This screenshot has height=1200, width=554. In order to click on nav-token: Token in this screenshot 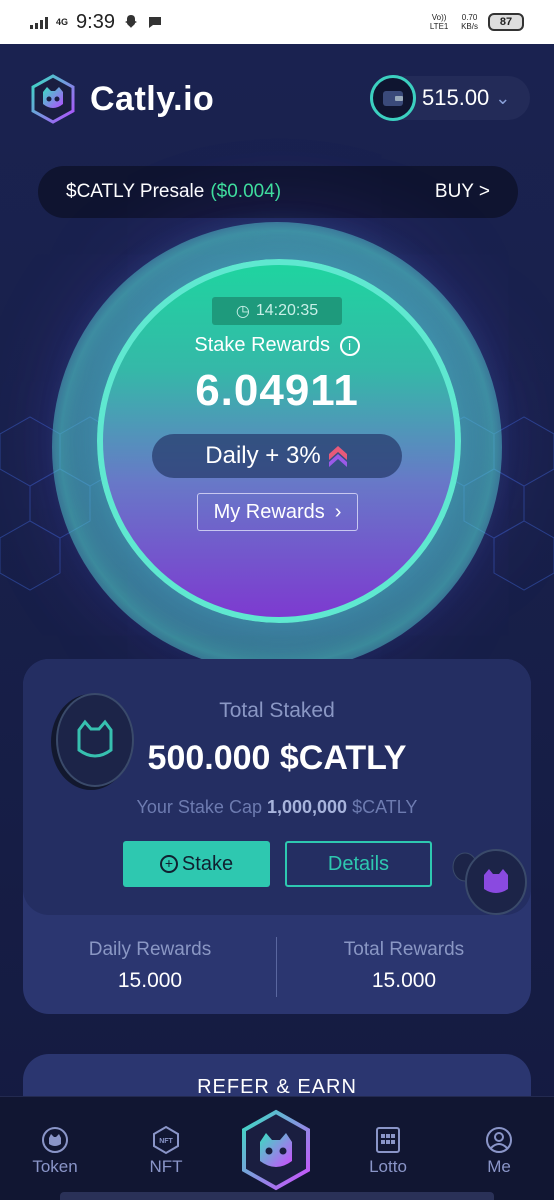, I will do `click(55, 1151)`.